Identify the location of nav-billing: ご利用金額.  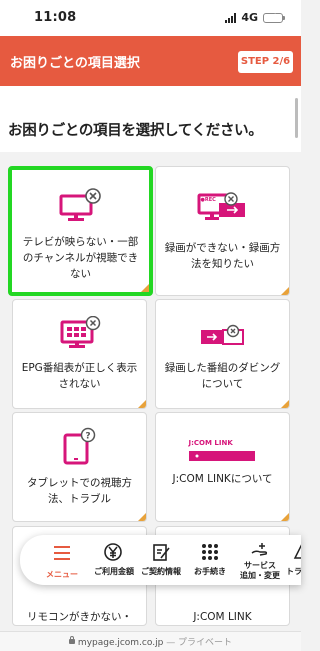
(114, 560).